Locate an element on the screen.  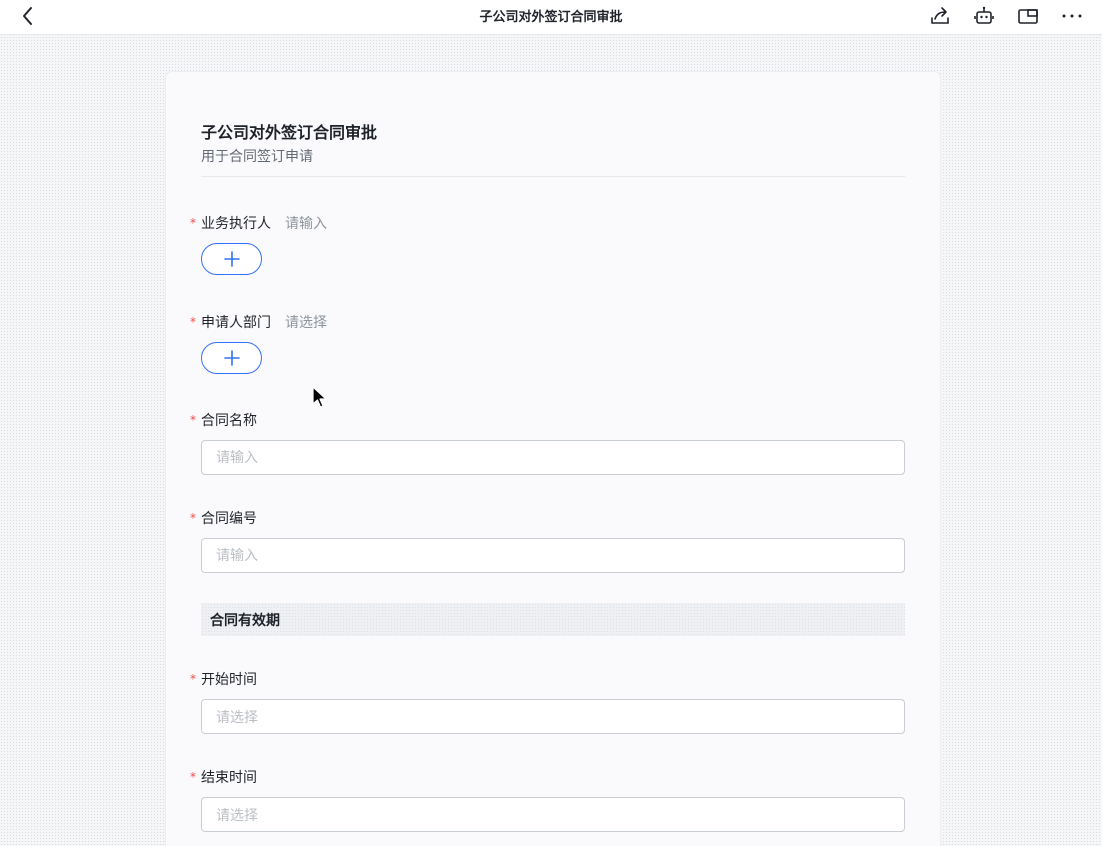
contract-name-field-label: * 合同名称 is located at coordinates (223, 420).